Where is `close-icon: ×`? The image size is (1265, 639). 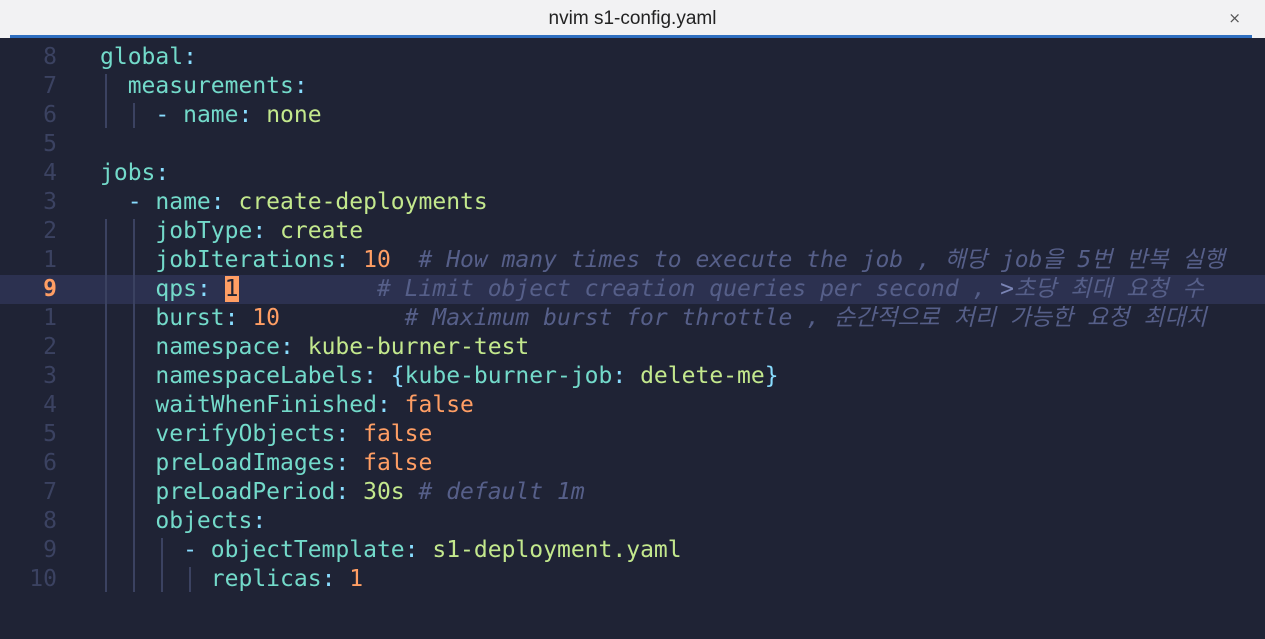
close-icon: × is located at coordinates (1234, 18).